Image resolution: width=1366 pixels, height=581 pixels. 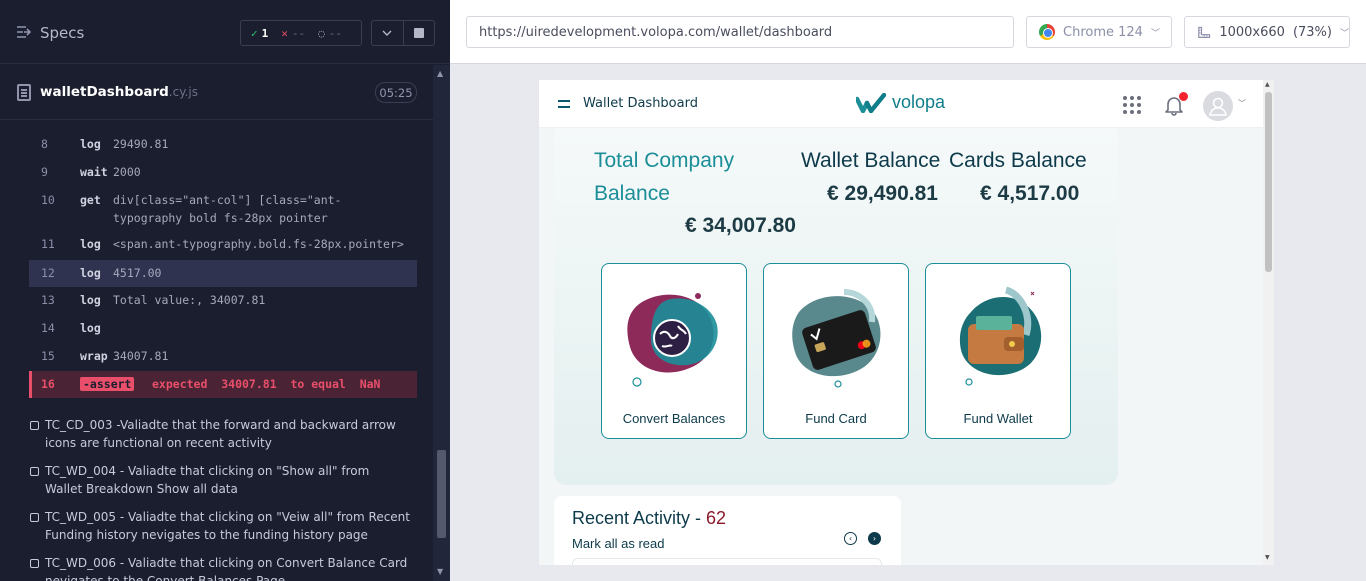 What do you see at coordinates (94, 172) in the screenshot?
I see `command-name: wait` at bounding box center [94, 172].